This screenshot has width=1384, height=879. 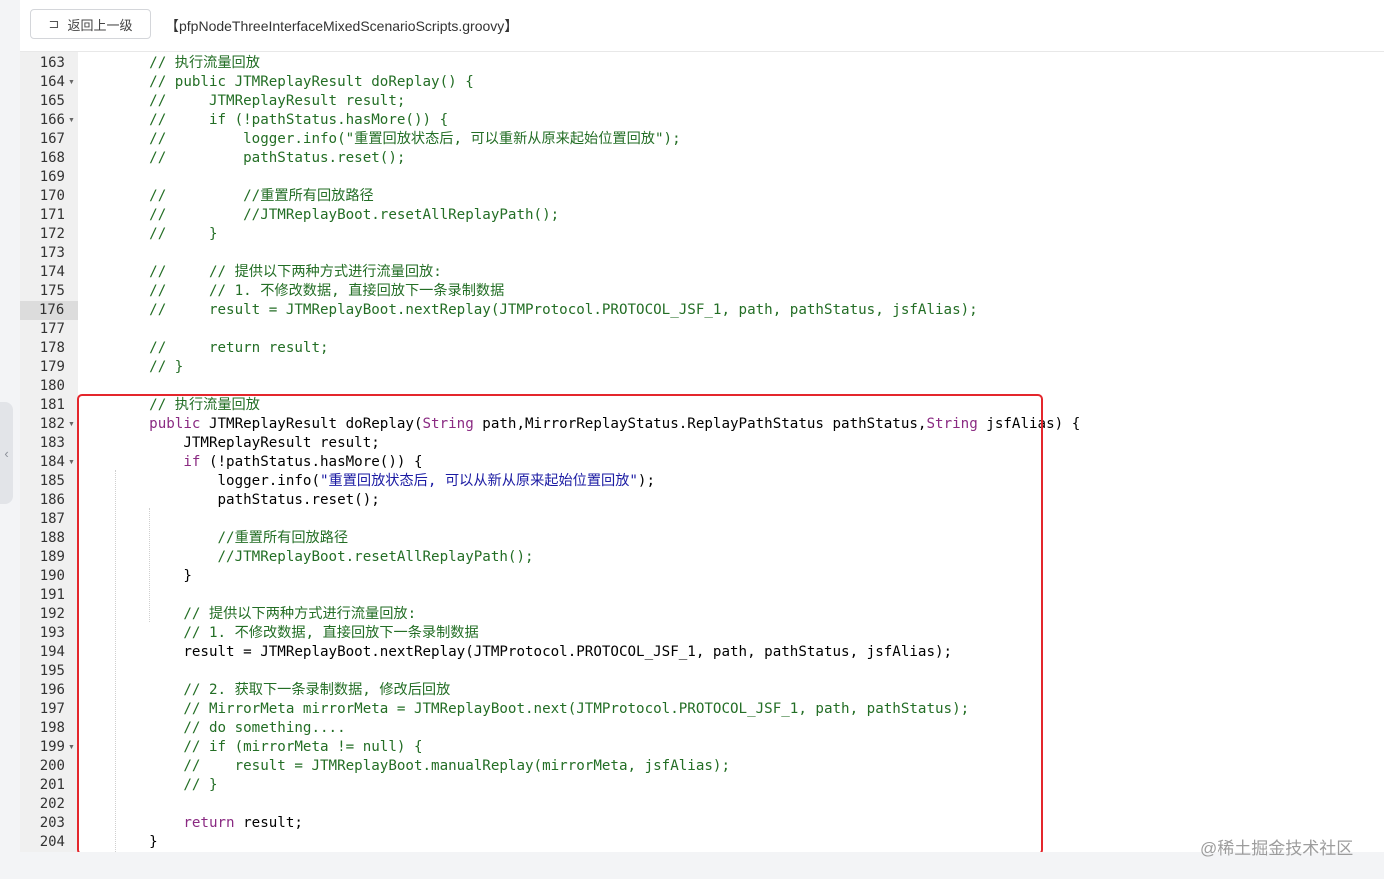 What do you see at coordinates (52, 234) in the screenshot?
I see `line-number: 172` at bounding box center [52, 234].